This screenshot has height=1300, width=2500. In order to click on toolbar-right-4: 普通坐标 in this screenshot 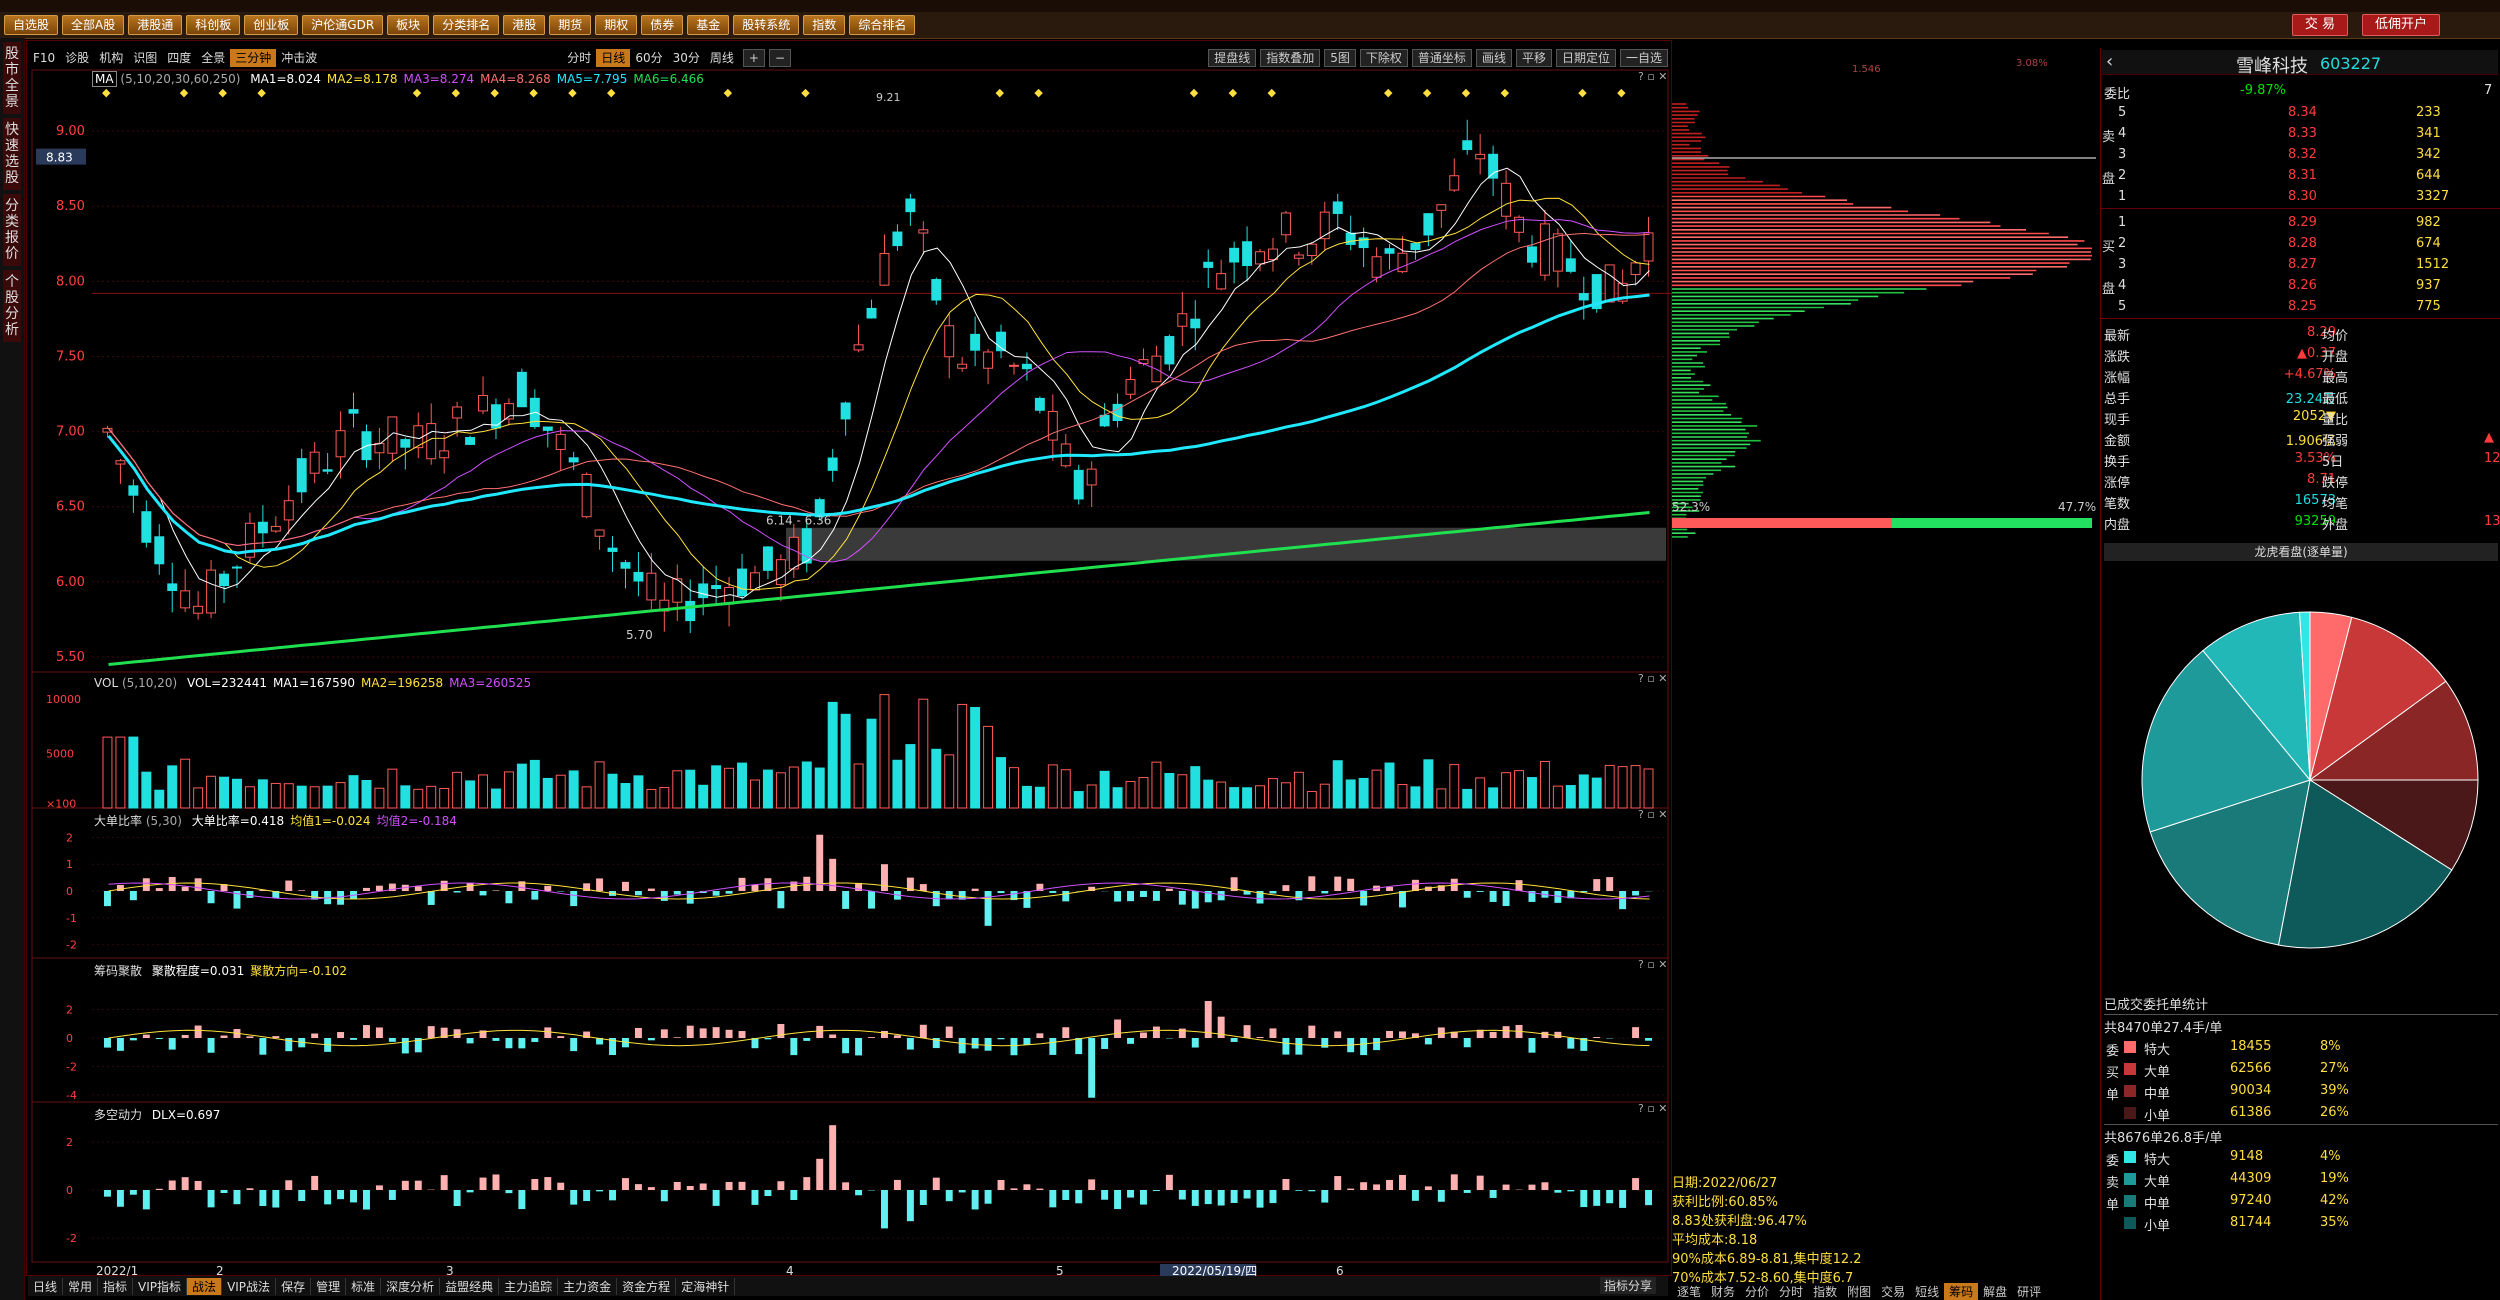, I will do `click(1441, 58)`.